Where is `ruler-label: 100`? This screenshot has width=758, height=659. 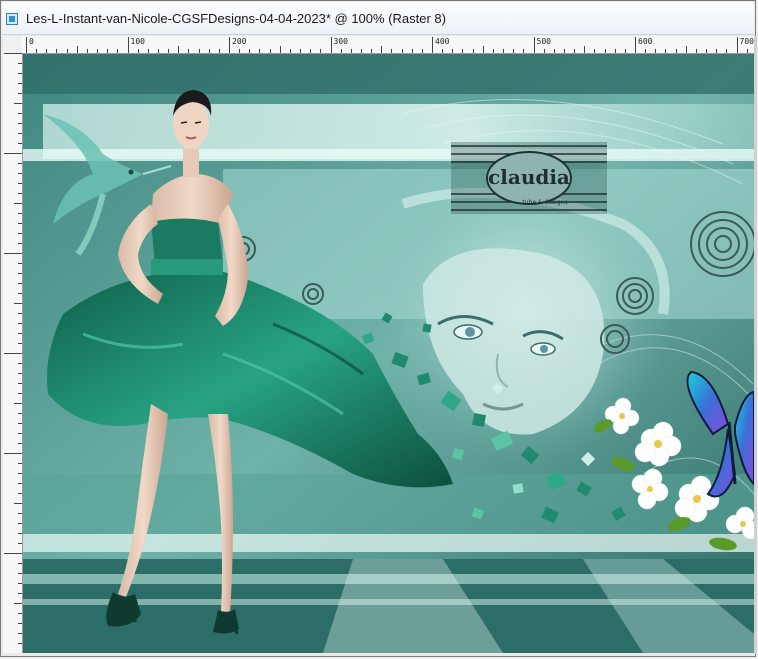
ruler-label: 100 is located at coordinates (137, 41).